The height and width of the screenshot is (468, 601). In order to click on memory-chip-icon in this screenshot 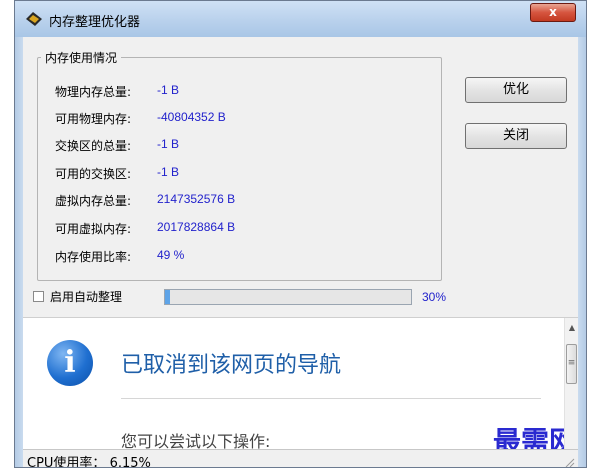, I will do `click(34, 19)`.